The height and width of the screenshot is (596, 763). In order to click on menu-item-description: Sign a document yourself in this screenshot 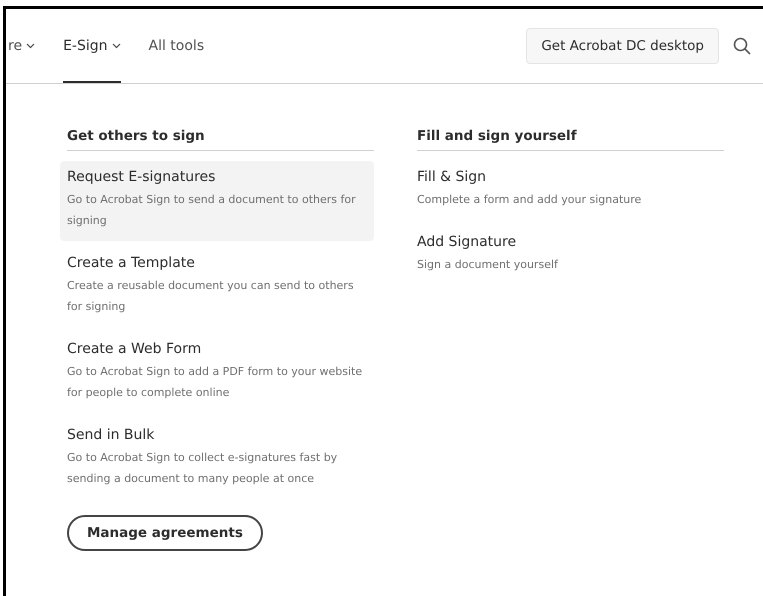, I will do `click(488, 265)`.